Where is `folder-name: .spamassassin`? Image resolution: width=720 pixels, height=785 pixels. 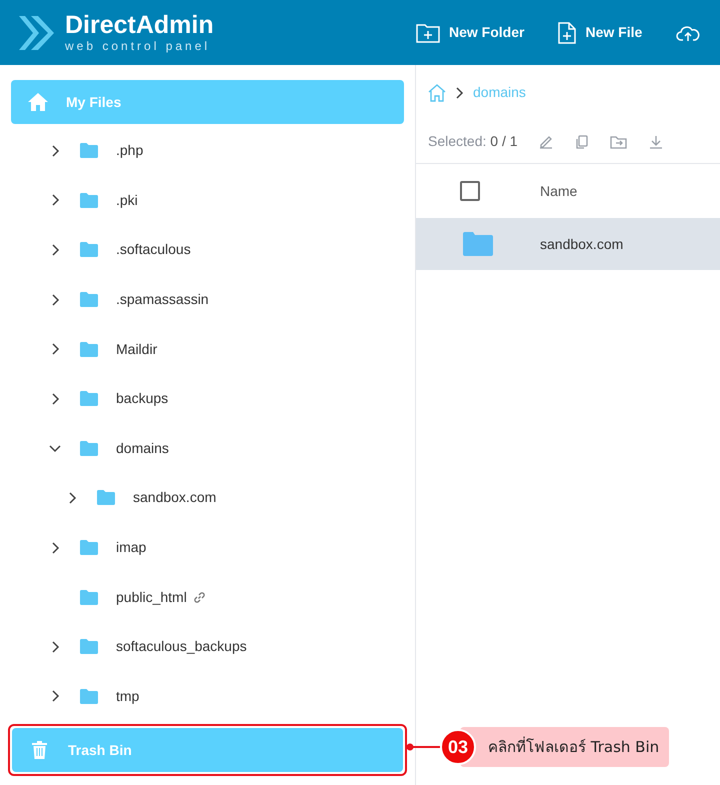 folder-name: .spamassassin is located at coordinates (162, 299).